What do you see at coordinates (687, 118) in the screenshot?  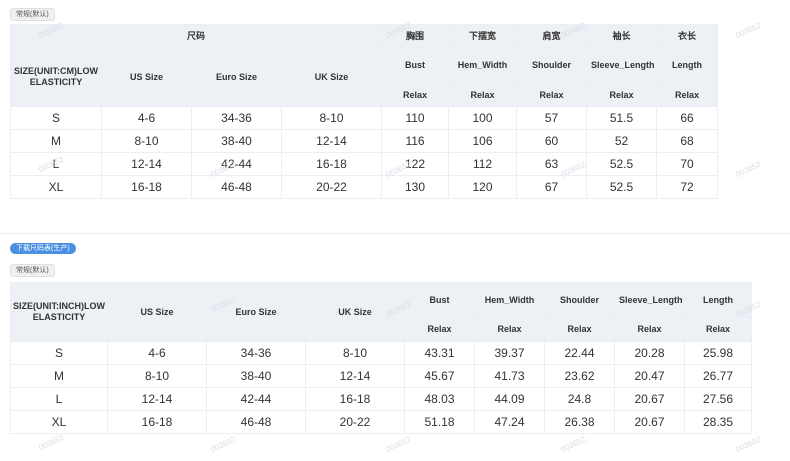 I see `table-cell: 66` at bounding box center [687, 118].